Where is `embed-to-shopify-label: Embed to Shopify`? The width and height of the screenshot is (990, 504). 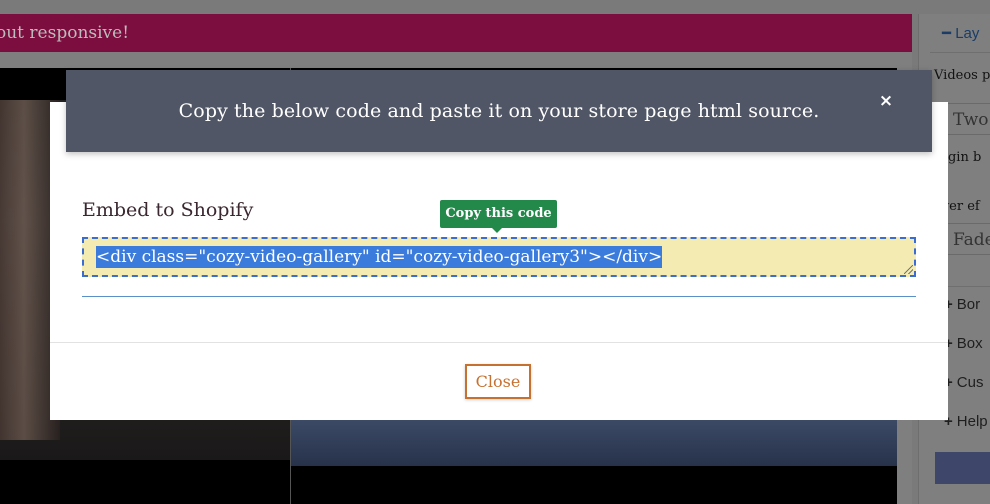 embed-to-shopify-label: Embed to Shopify is located at coordinates (168, 210).